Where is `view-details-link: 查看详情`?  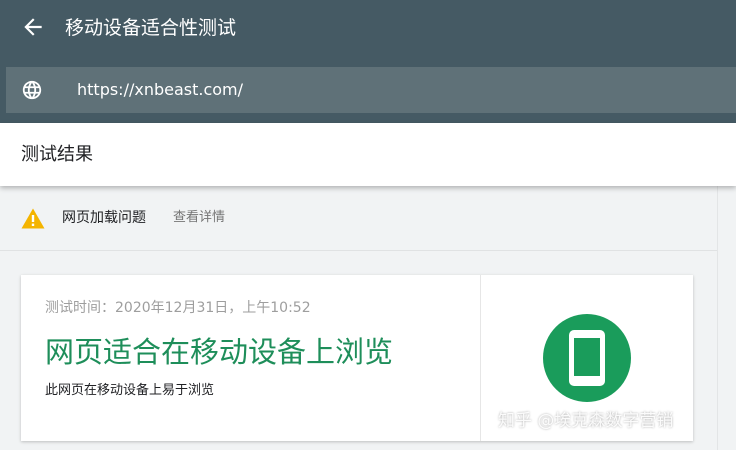
view-details-link: 查看详情 is located at coordinates (199, 218).